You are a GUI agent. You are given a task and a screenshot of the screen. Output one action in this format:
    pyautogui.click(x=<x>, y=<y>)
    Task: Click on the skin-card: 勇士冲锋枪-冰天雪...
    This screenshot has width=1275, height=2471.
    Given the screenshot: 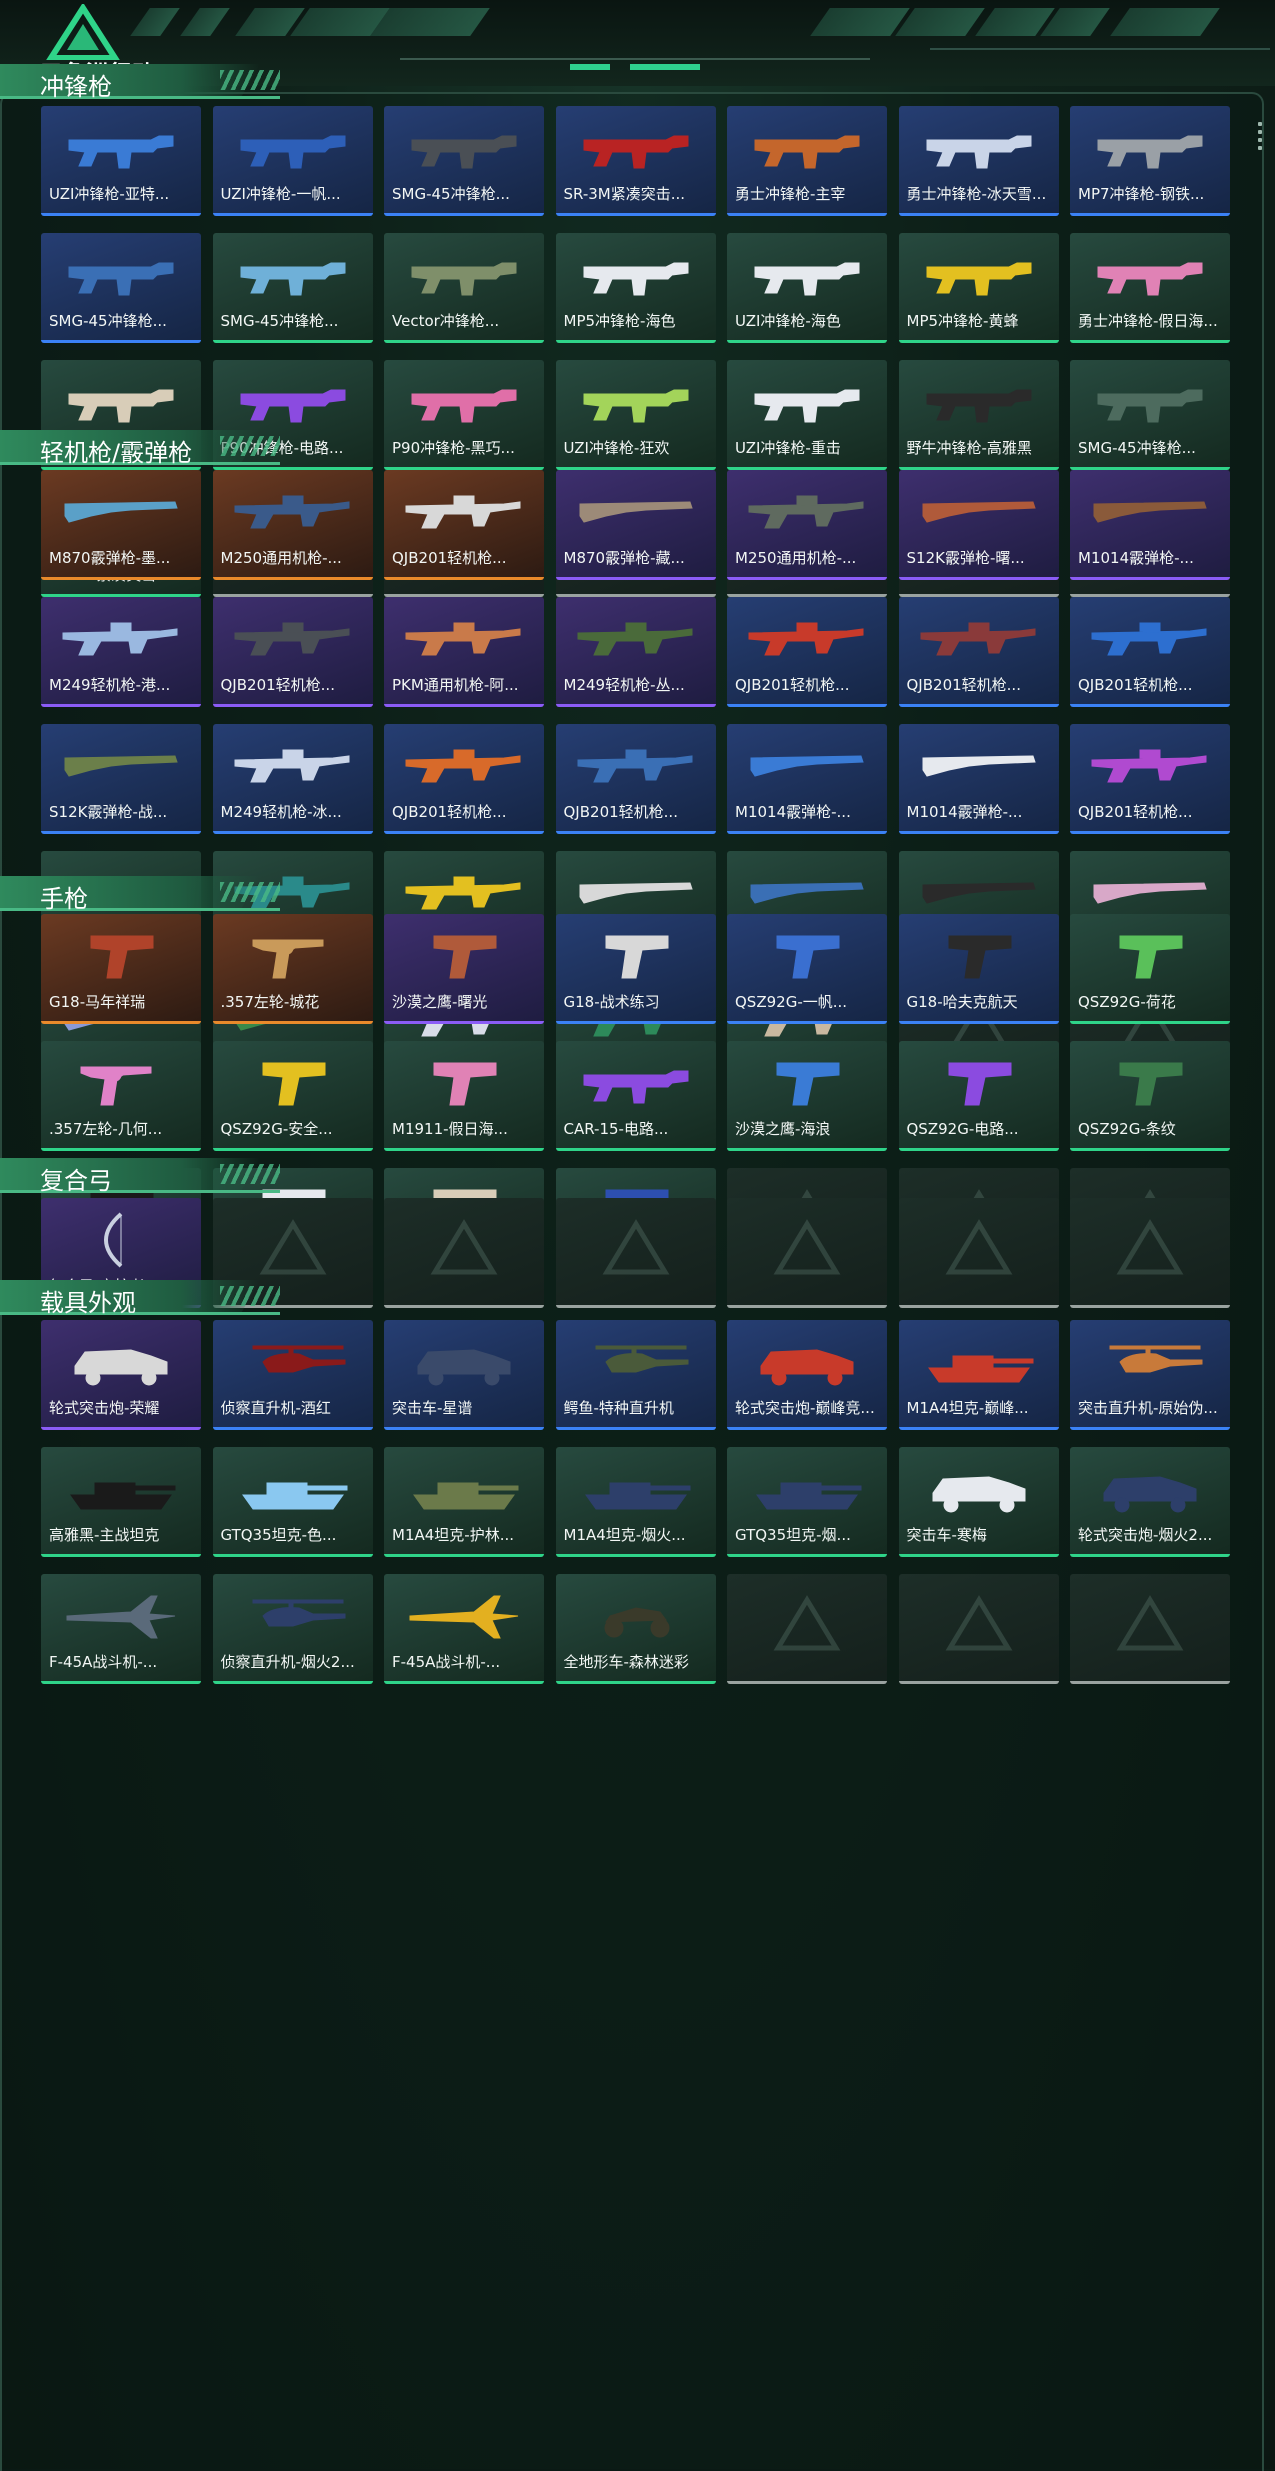 What is the action you would take?
    pyautogui.click(x=978, y=161)
    